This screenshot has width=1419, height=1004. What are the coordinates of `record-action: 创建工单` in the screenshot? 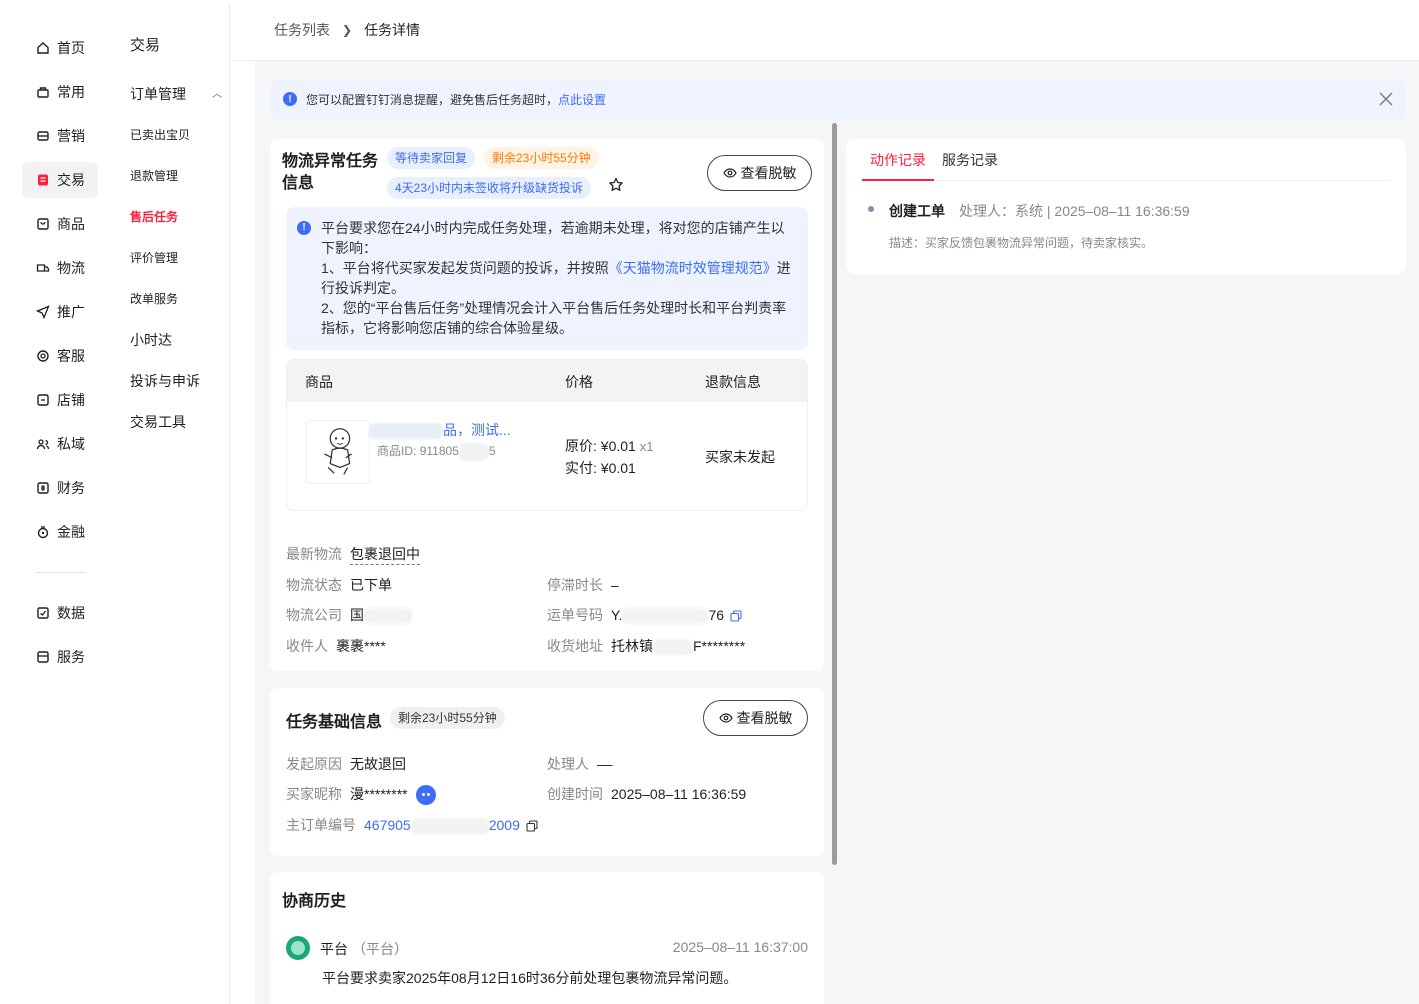 It's located at (917, 211).